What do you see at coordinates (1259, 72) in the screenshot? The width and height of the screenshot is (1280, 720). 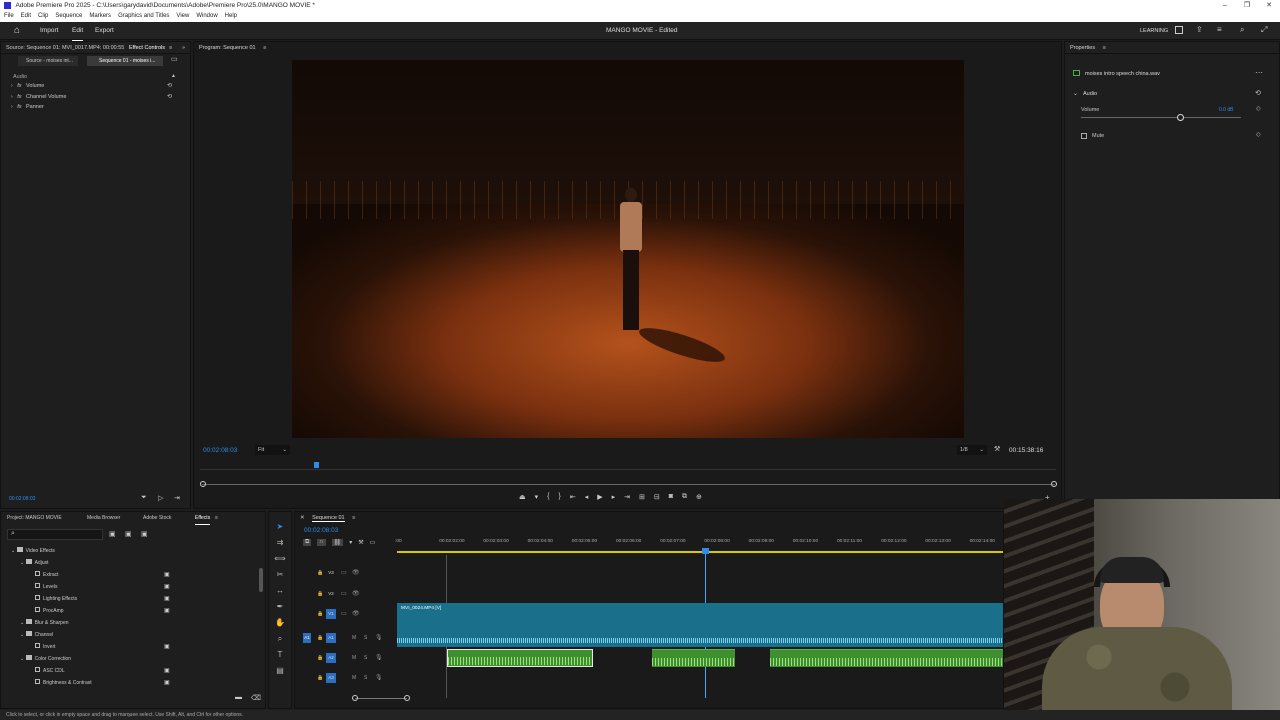 I see `more-options-icon: ⋯` at bounding box center [1259, 72].